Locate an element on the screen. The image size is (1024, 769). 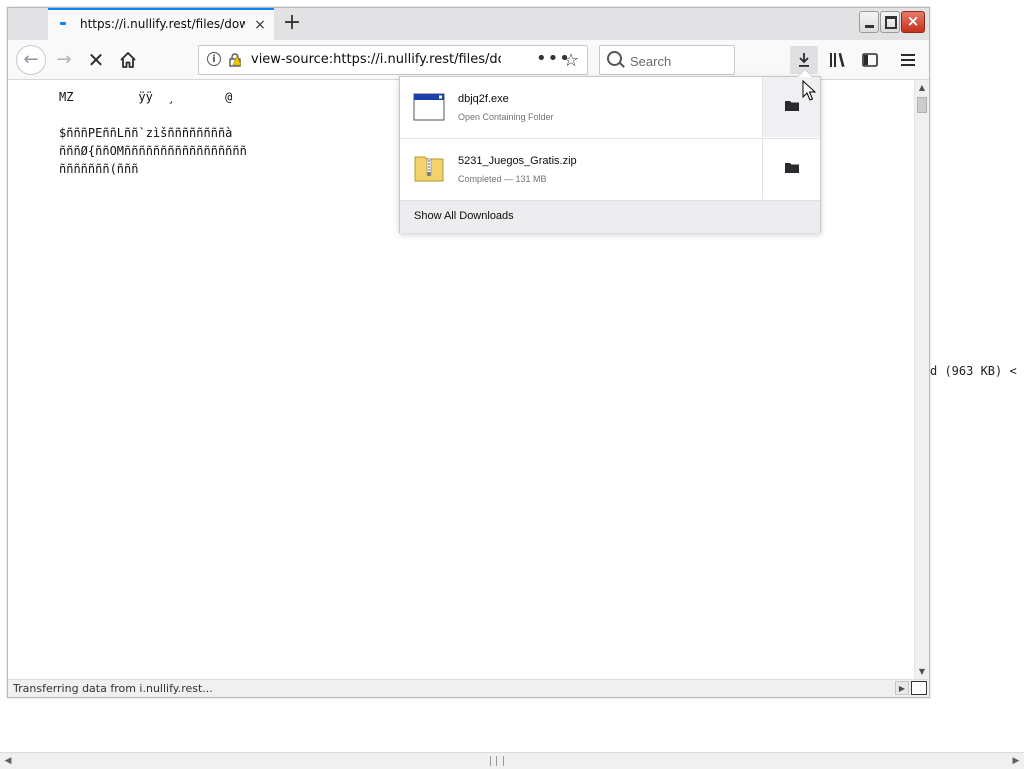
background-page-text: d (963 KB) < is located at coordinates (973, 371).